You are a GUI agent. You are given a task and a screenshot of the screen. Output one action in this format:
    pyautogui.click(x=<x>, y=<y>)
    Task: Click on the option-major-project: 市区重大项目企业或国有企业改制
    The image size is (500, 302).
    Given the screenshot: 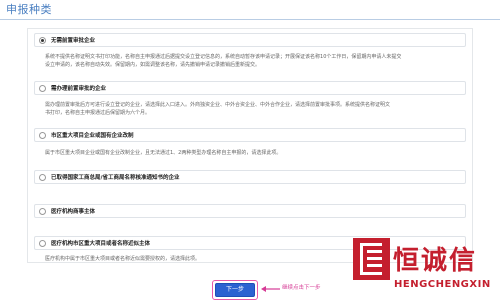 What is the action you would take?
    pyautogui.click(x=250, y=135)
    